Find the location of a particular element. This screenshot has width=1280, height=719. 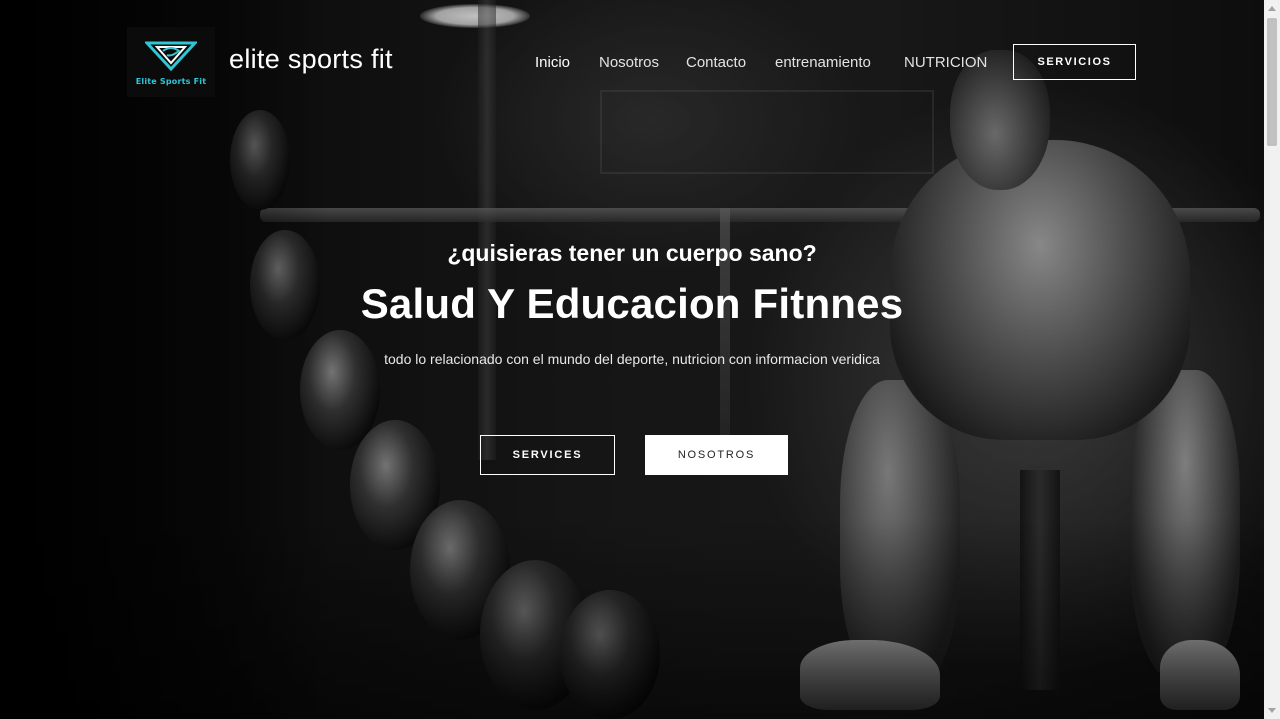

scroll-down-arrow-icon is located at coordinates (1272, 710).